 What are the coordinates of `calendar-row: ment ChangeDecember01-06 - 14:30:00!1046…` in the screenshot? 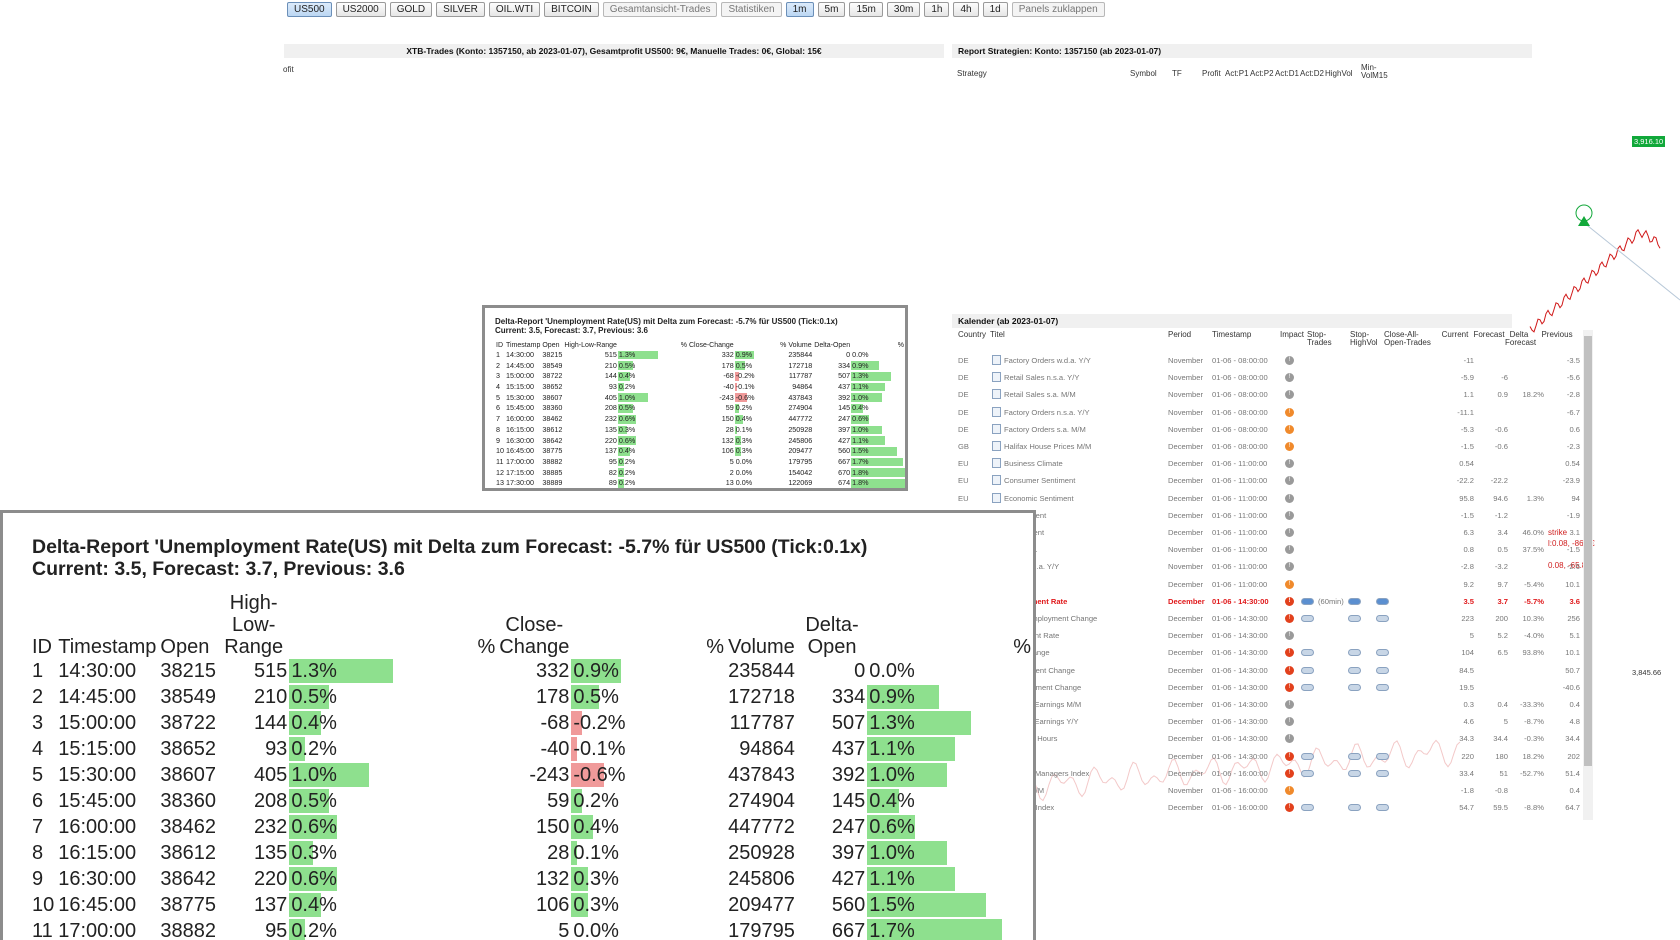 It's located at (1273, 656).